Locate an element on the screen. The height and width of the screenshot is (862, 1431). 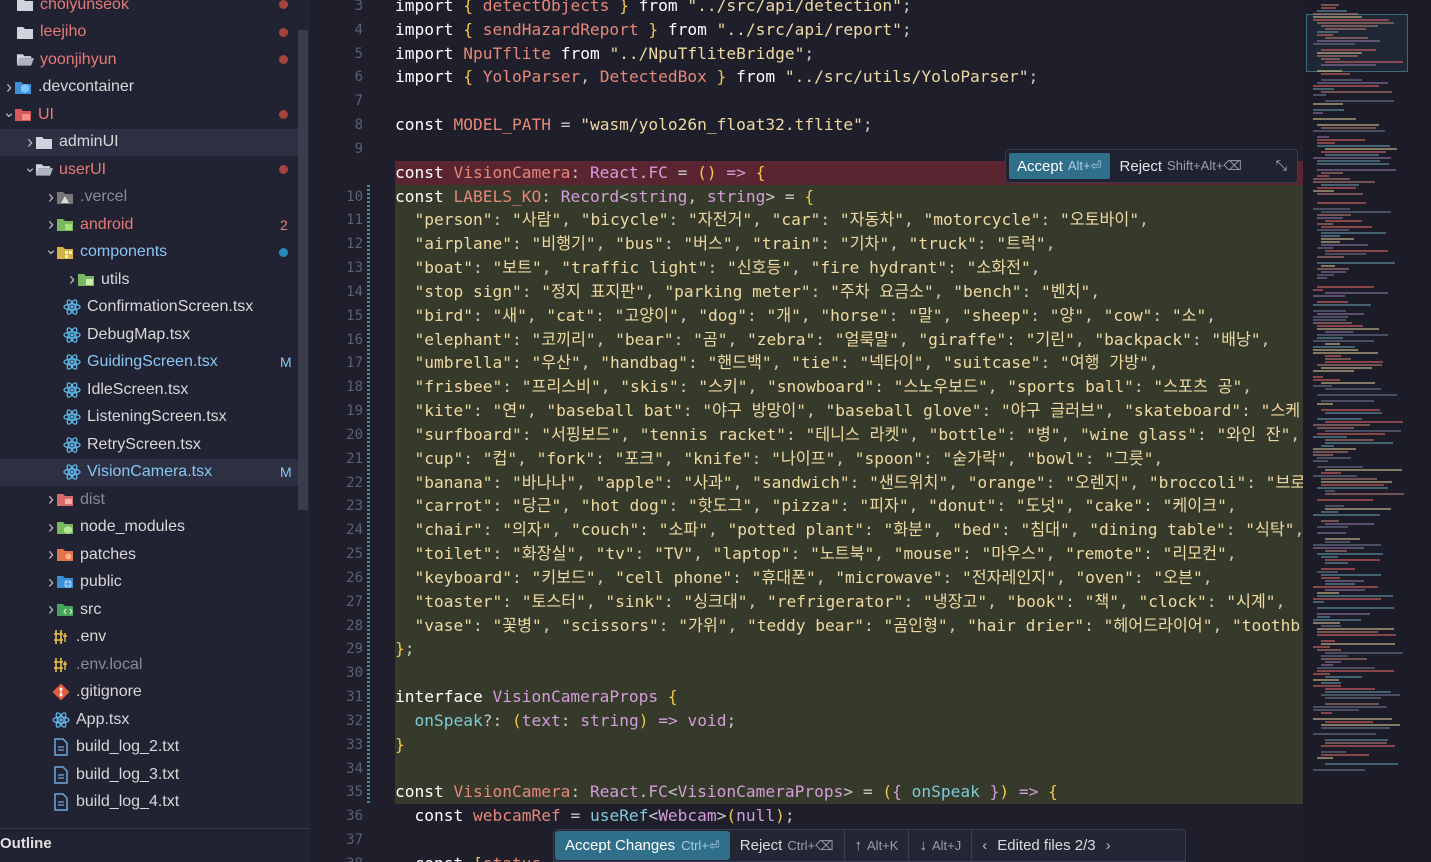
line-number: 23 is located at coordinates (354, 506).